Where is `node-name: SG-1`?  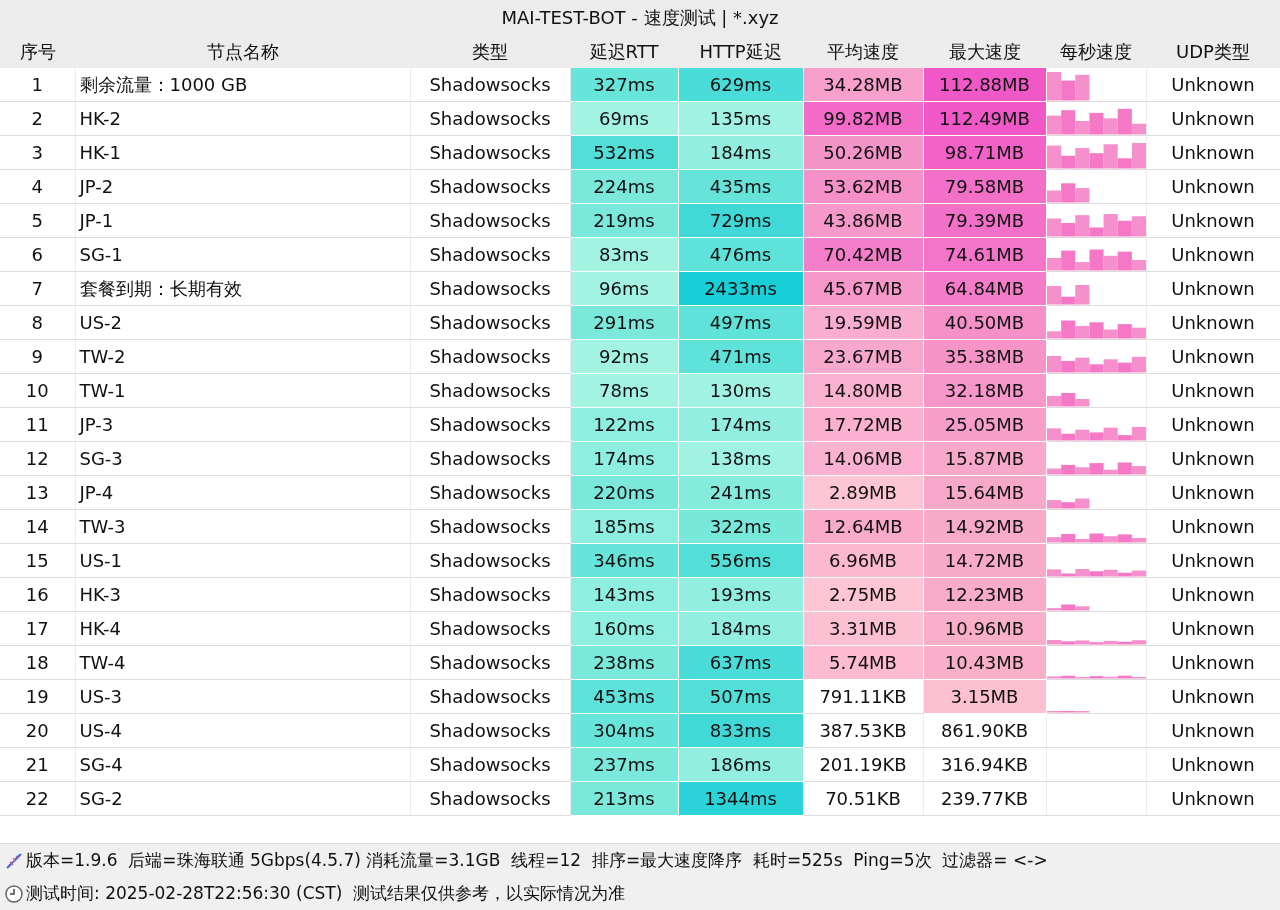 node-name: SG-1 is located at coordinates (242, 254).